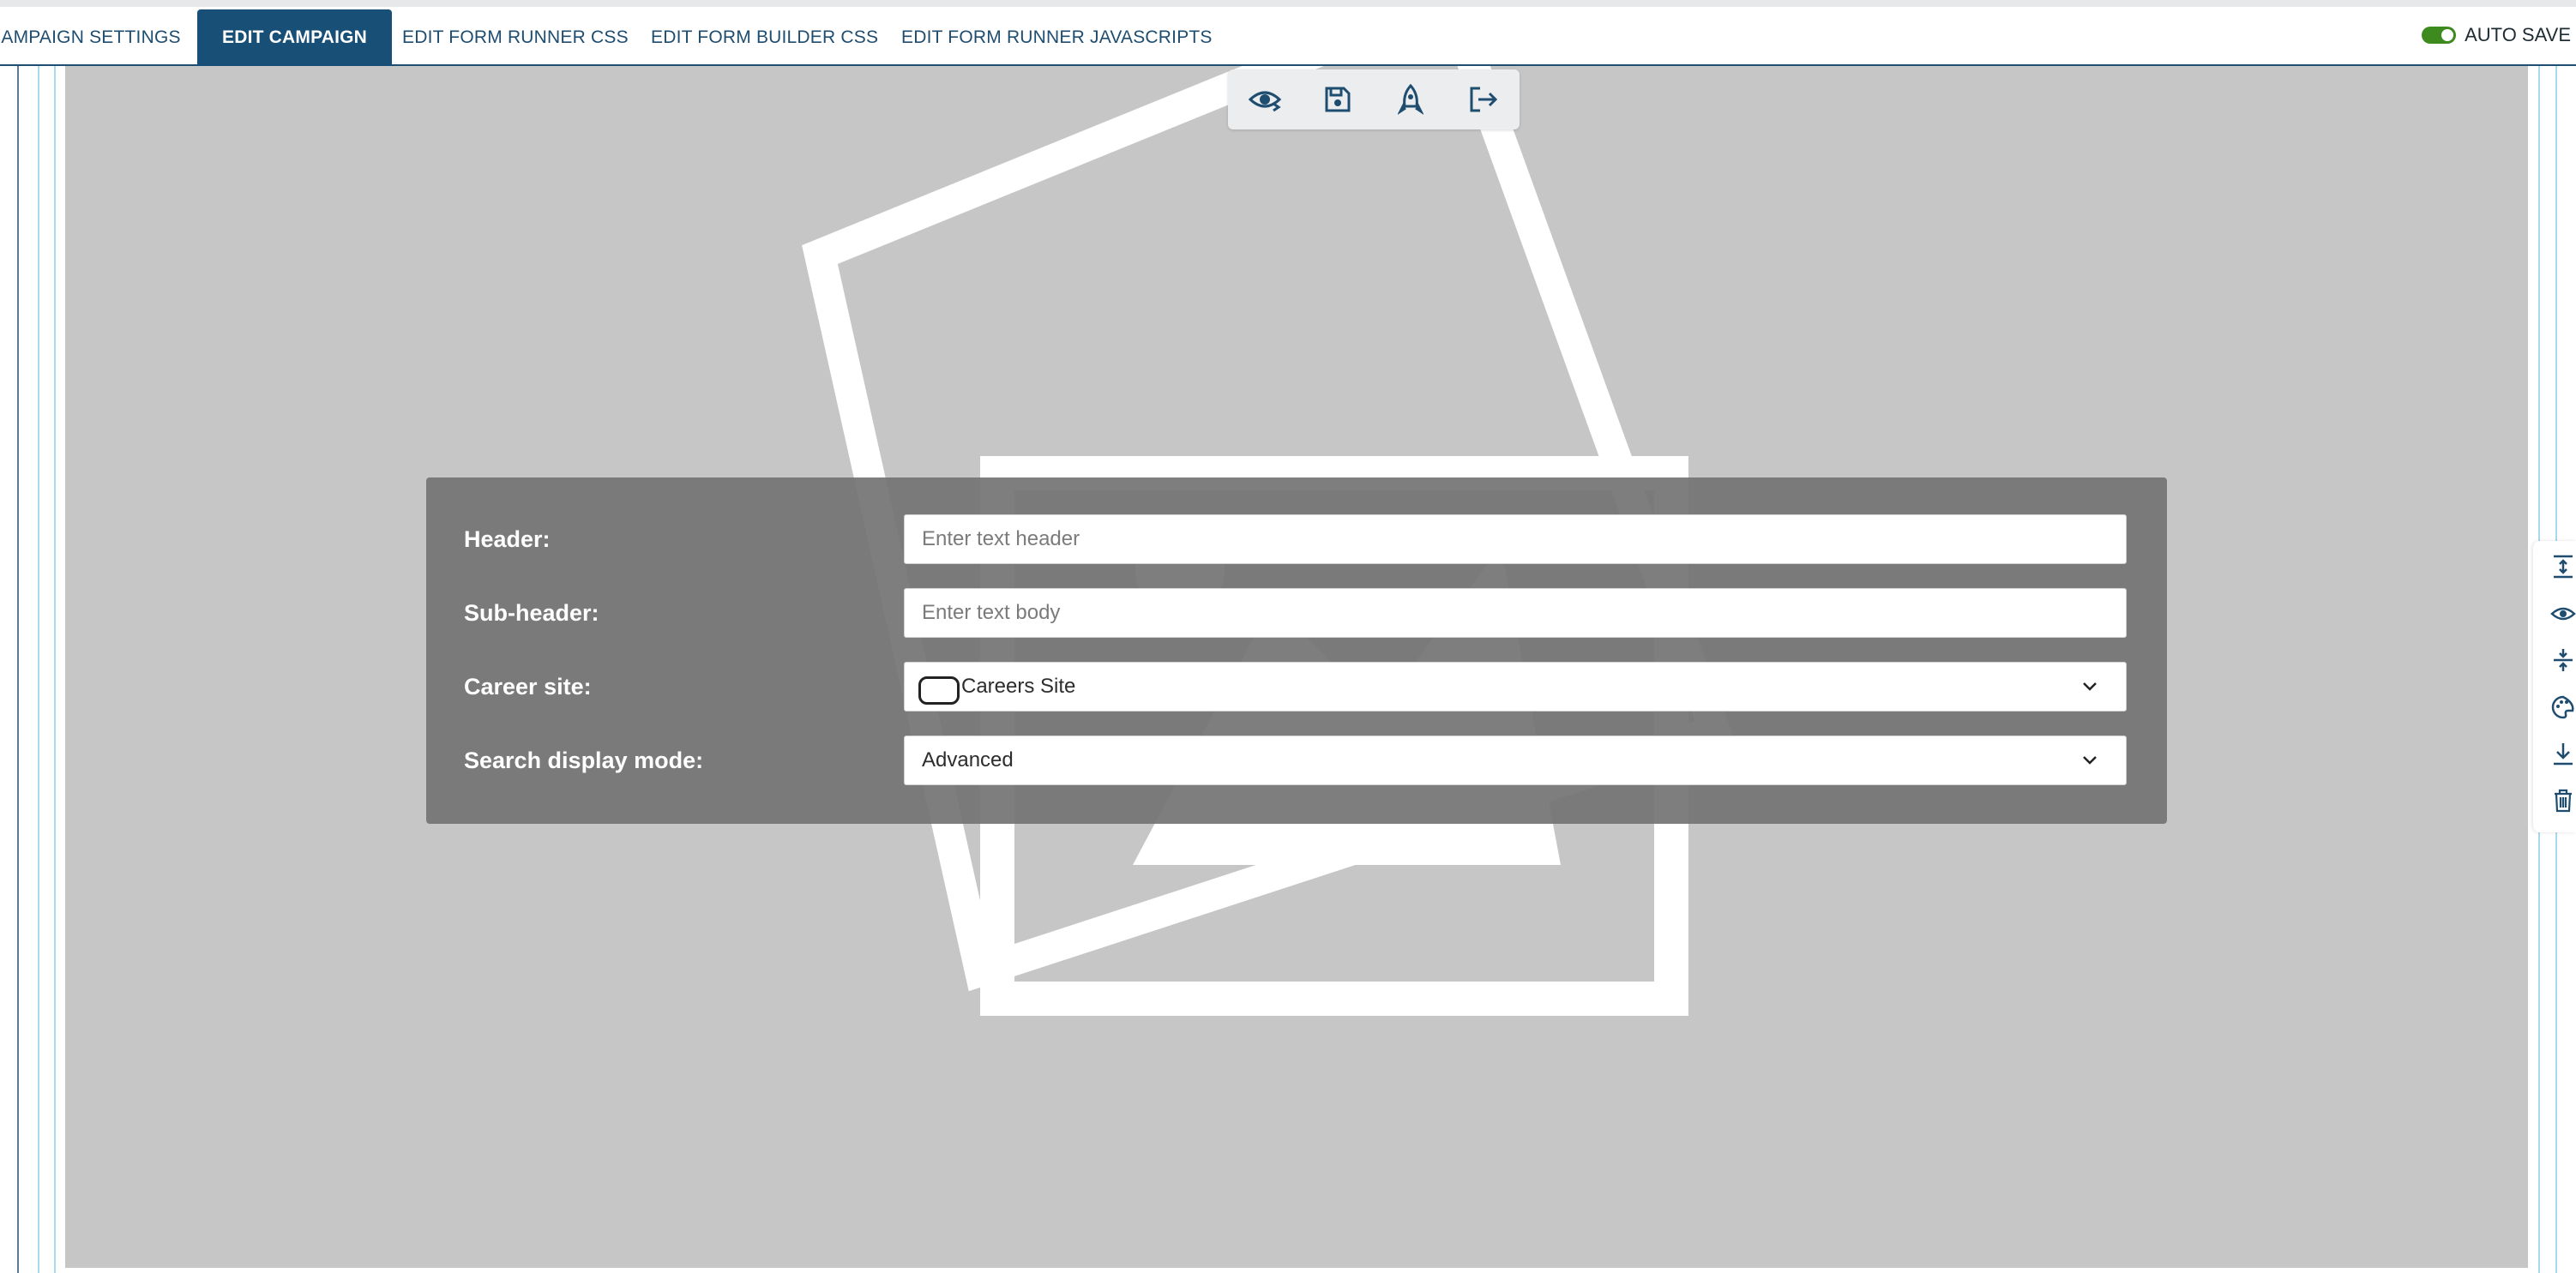  Describe the element at coordinates (295, 38) in the screenshot. I see `tab-edit-campaign: EDIT CAMPAIGN` at that location.